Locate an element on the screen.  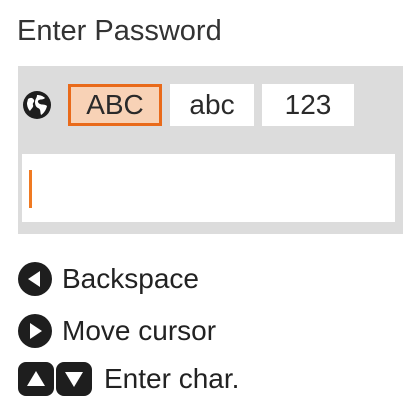
help-enter-char: Enter char. is located at coordinates (210, 378).